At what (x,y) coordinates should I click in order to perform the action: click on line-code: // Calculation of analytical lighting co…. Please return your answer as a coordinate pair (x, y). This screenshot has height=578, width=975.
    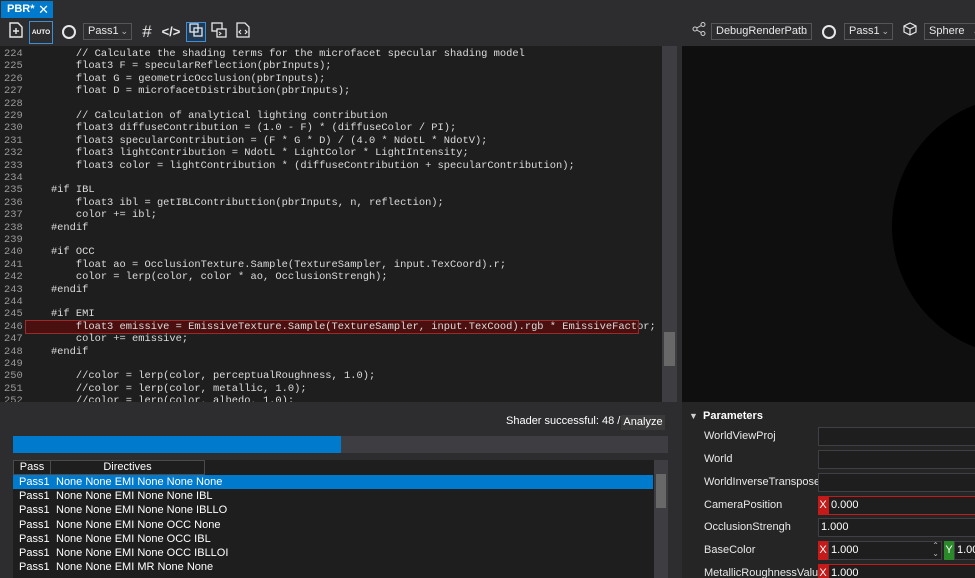
    Looking at the image, I should click on (207, 116).